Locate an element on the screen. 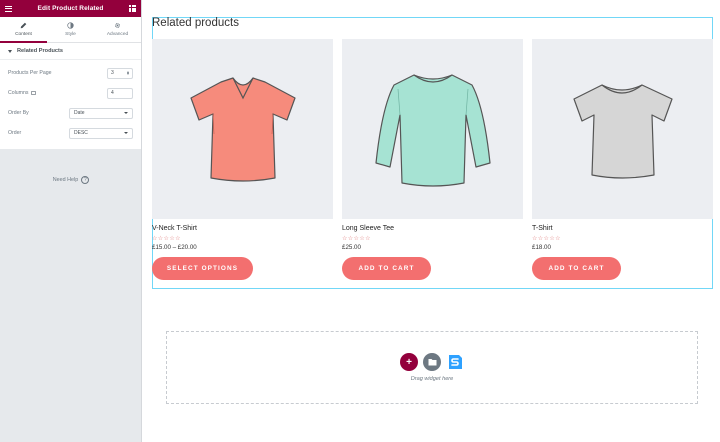 The height and width of the screenshot is (442, 720). columns-input: 4 is located at coordinates (120, 93).